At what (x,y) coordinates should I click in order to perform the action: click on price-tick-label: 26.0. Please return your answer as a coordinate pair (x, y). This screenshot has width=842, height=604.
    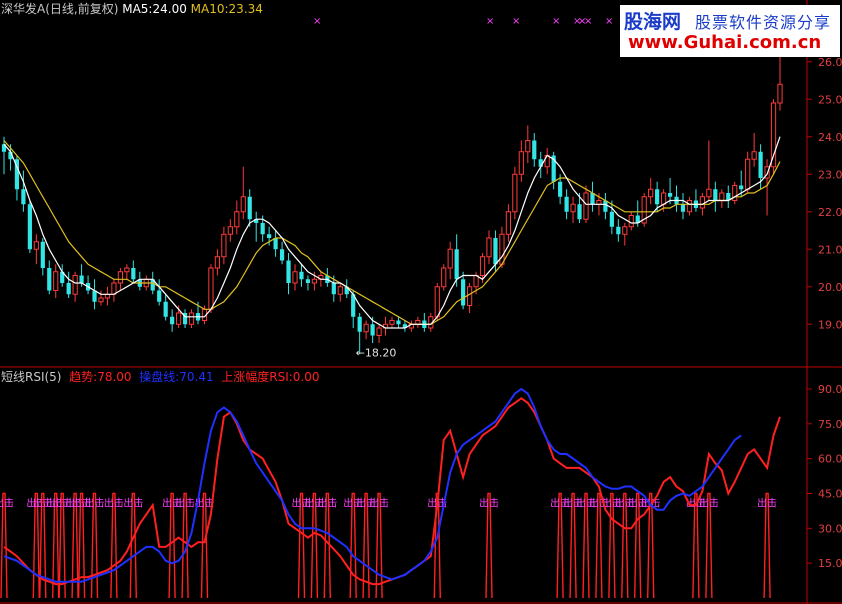
    Looking at the image, I should click on (830, 62).